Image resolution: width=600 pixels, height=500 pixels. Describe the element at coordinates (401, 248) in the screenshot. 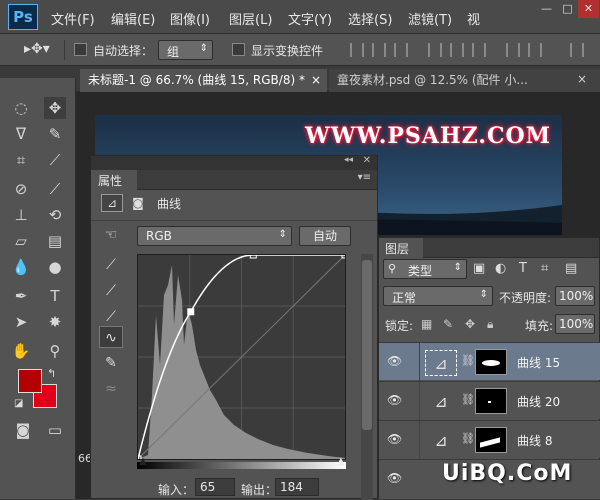

I see `layers-tab: 图层` at that location.